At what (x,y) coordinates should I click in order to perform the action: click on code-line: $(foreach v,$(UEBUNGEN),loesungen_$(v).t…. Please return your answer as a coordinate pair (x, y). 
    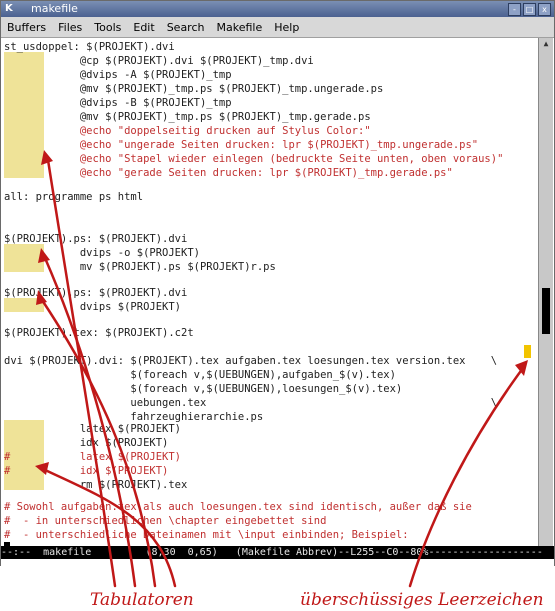
    Looking at the image, I should click on (203, 389).